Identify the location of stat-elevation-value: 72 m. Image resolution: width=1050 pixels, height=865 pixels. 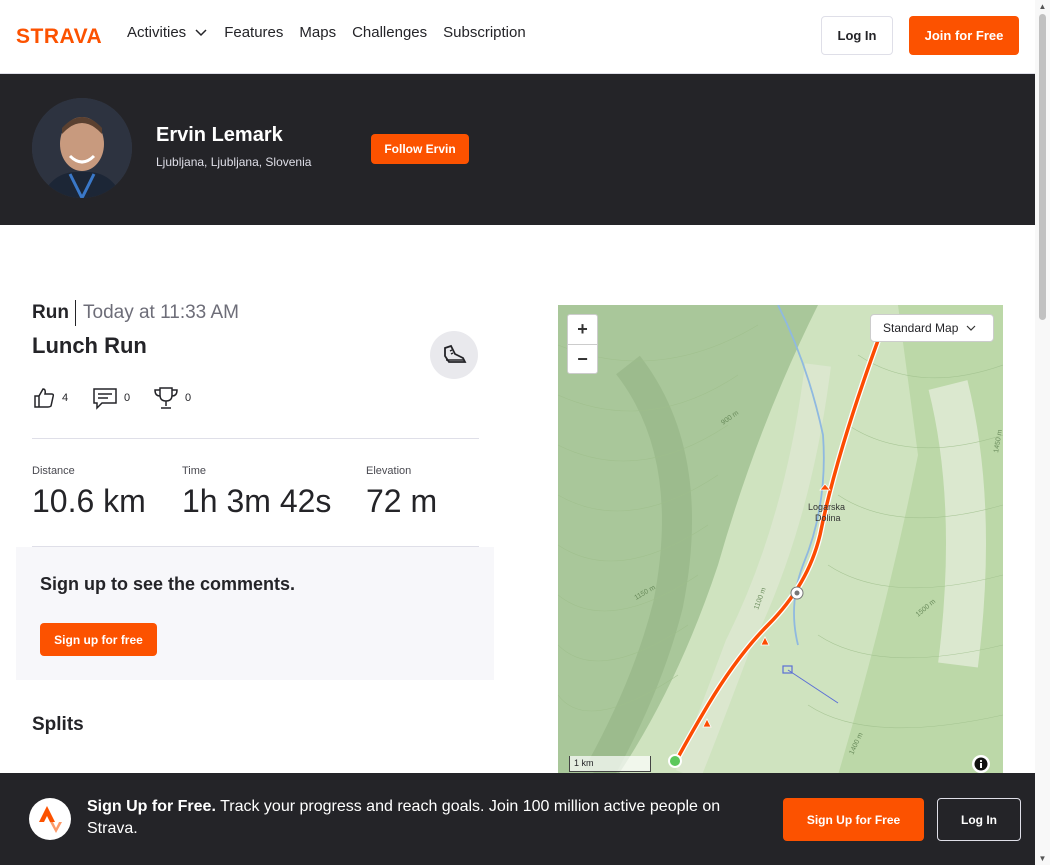
(402, 501).